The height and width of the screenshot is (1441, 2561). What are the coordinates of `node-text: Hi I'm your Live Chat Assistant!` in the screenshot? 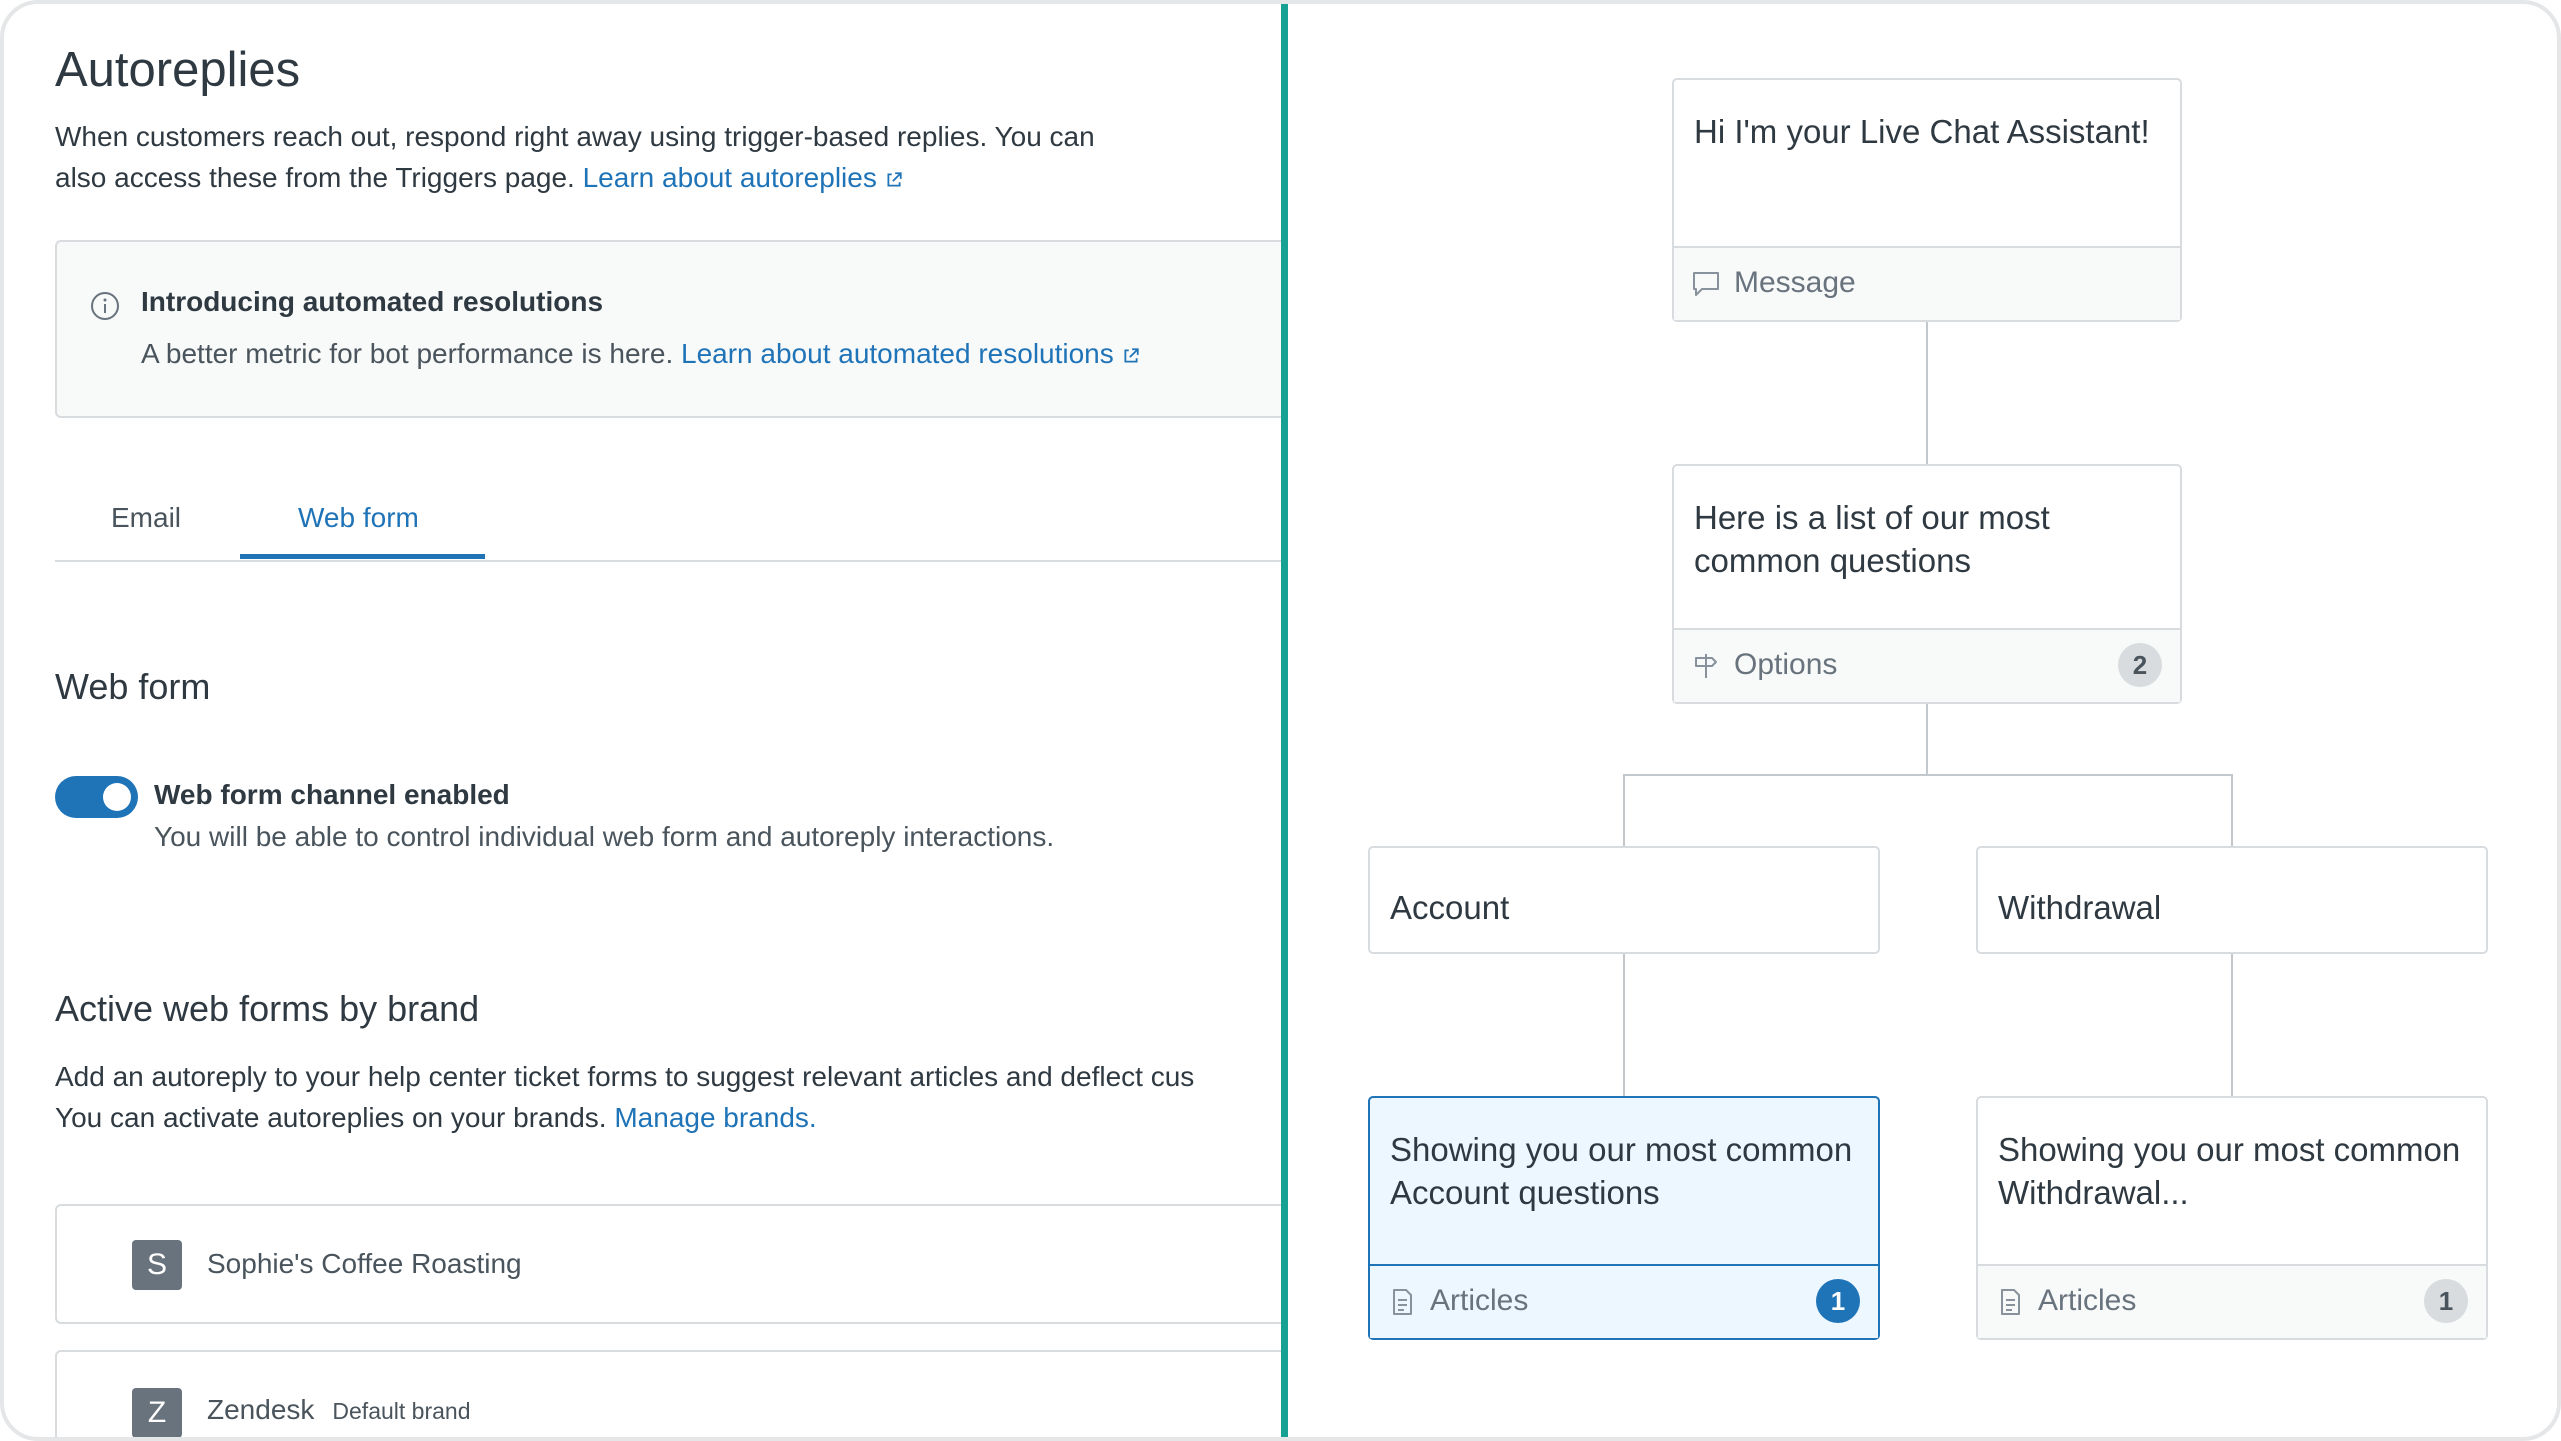 It's located at (1922, 131).